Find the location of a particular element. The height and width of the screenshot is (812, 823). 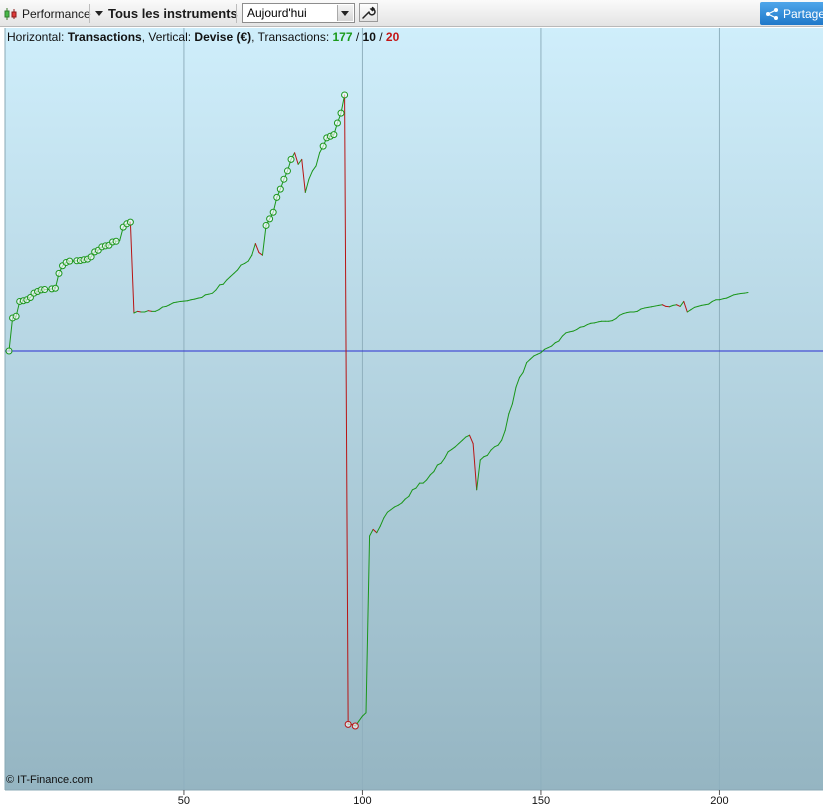

settings-button is located at coordinates (368, 12).